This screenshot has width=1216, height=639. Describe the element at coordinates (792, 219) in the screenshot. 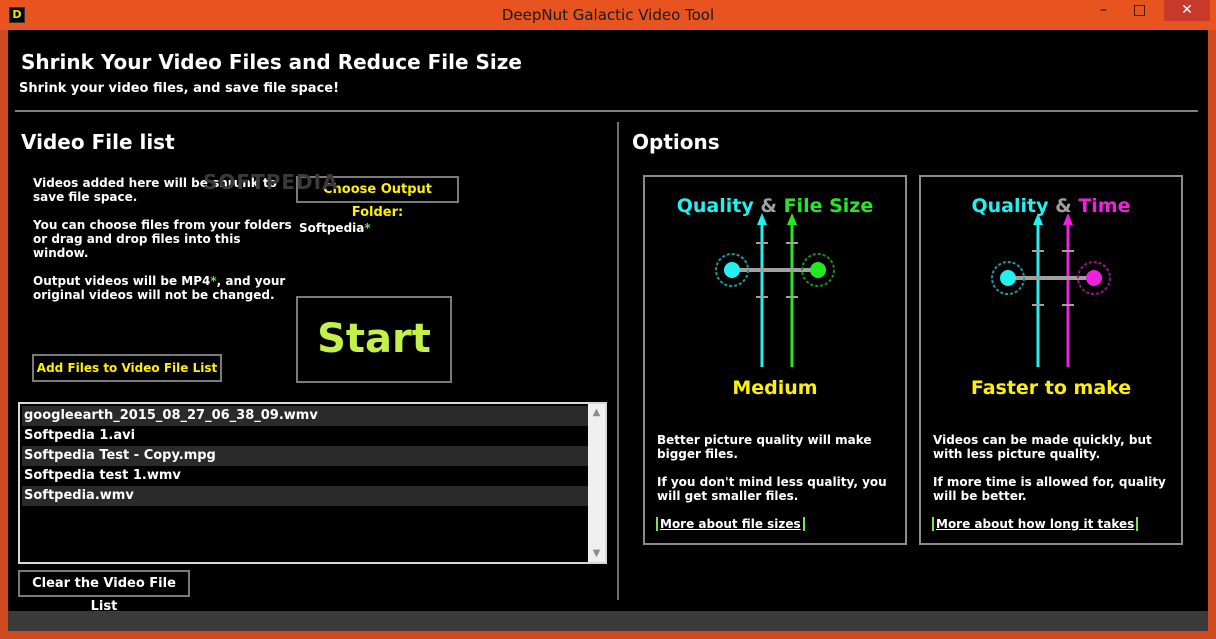

I see `size-arrow-icon` at that location.